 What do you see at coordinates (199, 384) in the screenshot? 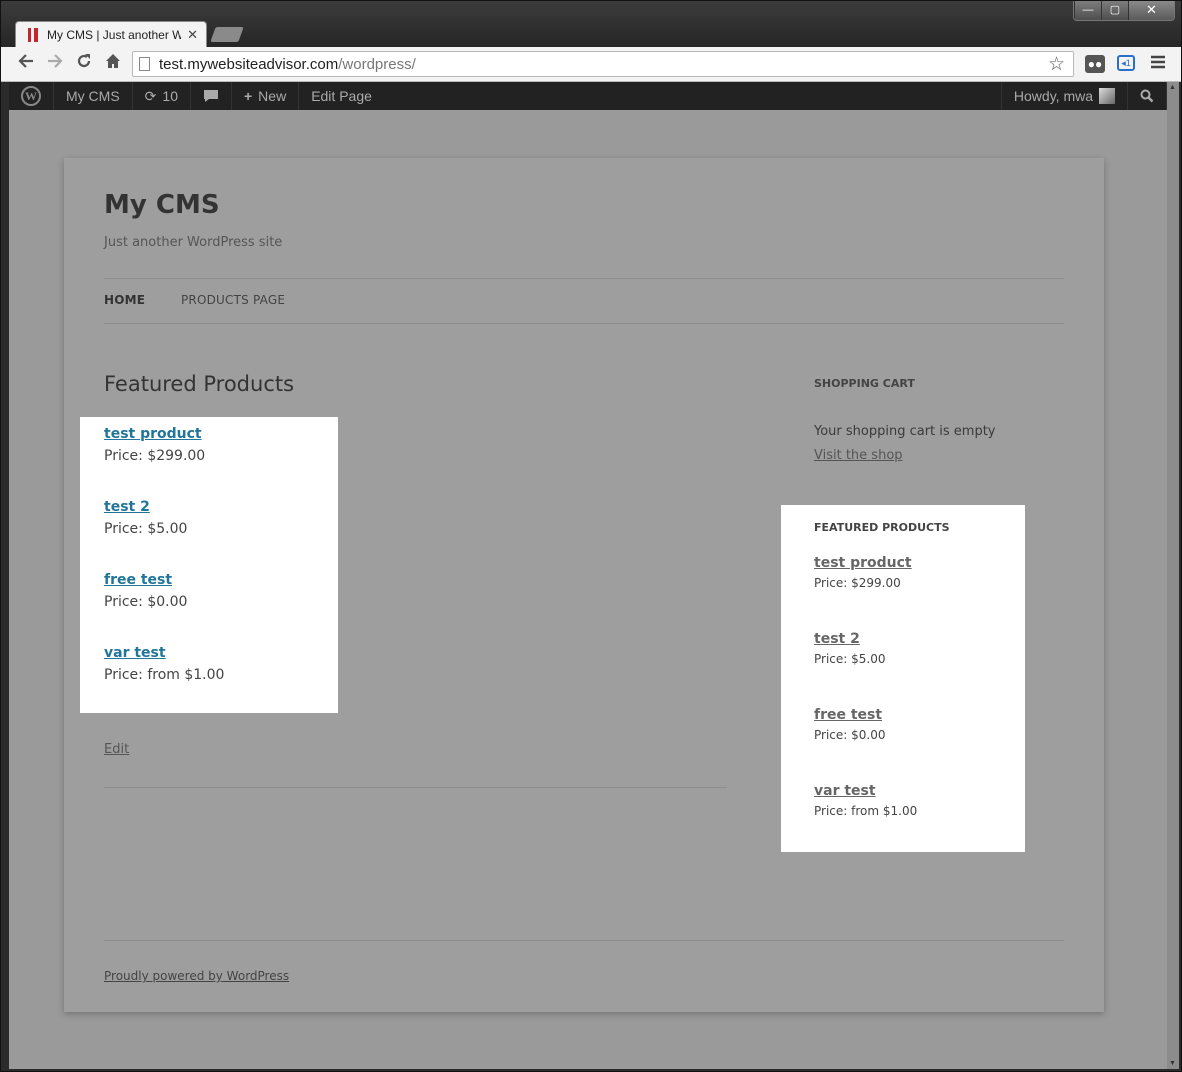
I see `page-title: Featured Products` at bounding box center [199, 384].